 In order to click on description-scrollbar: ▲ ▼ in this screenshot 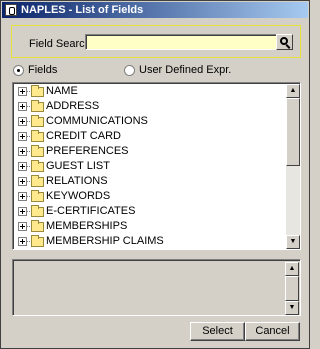, I will do `click(292, 288)`.